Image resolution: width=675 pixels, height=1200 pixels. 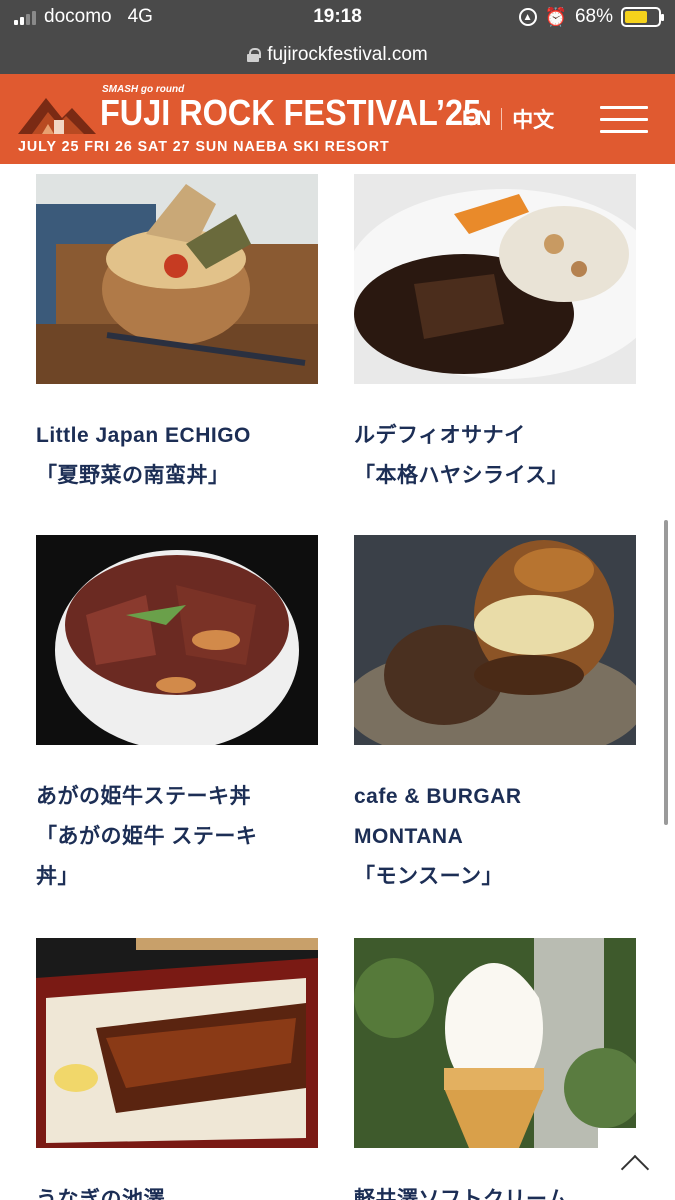 What do you see at coordinates (533, 119) in the screenshot?
I see `lang-zh-link: 中文` at bounding box center [533, 119].